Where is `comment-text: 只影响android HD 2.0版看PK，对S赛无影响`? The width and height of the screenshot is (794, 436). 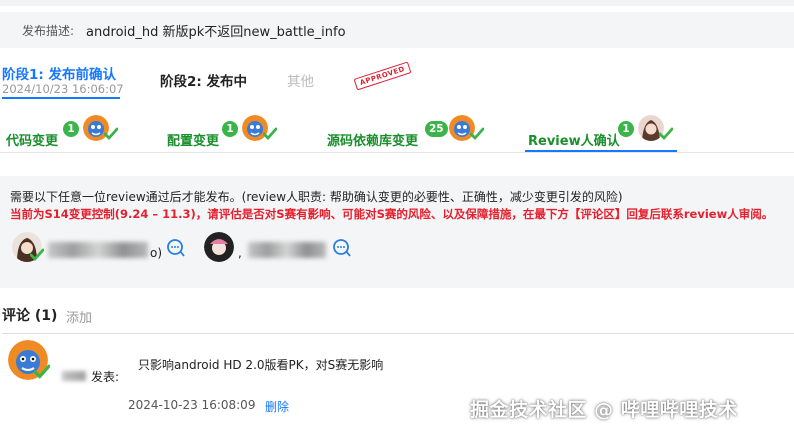
comment-text: 只影响android HD 2.0版看PK，对S赛无影响 is located at coordinates (261, 365).